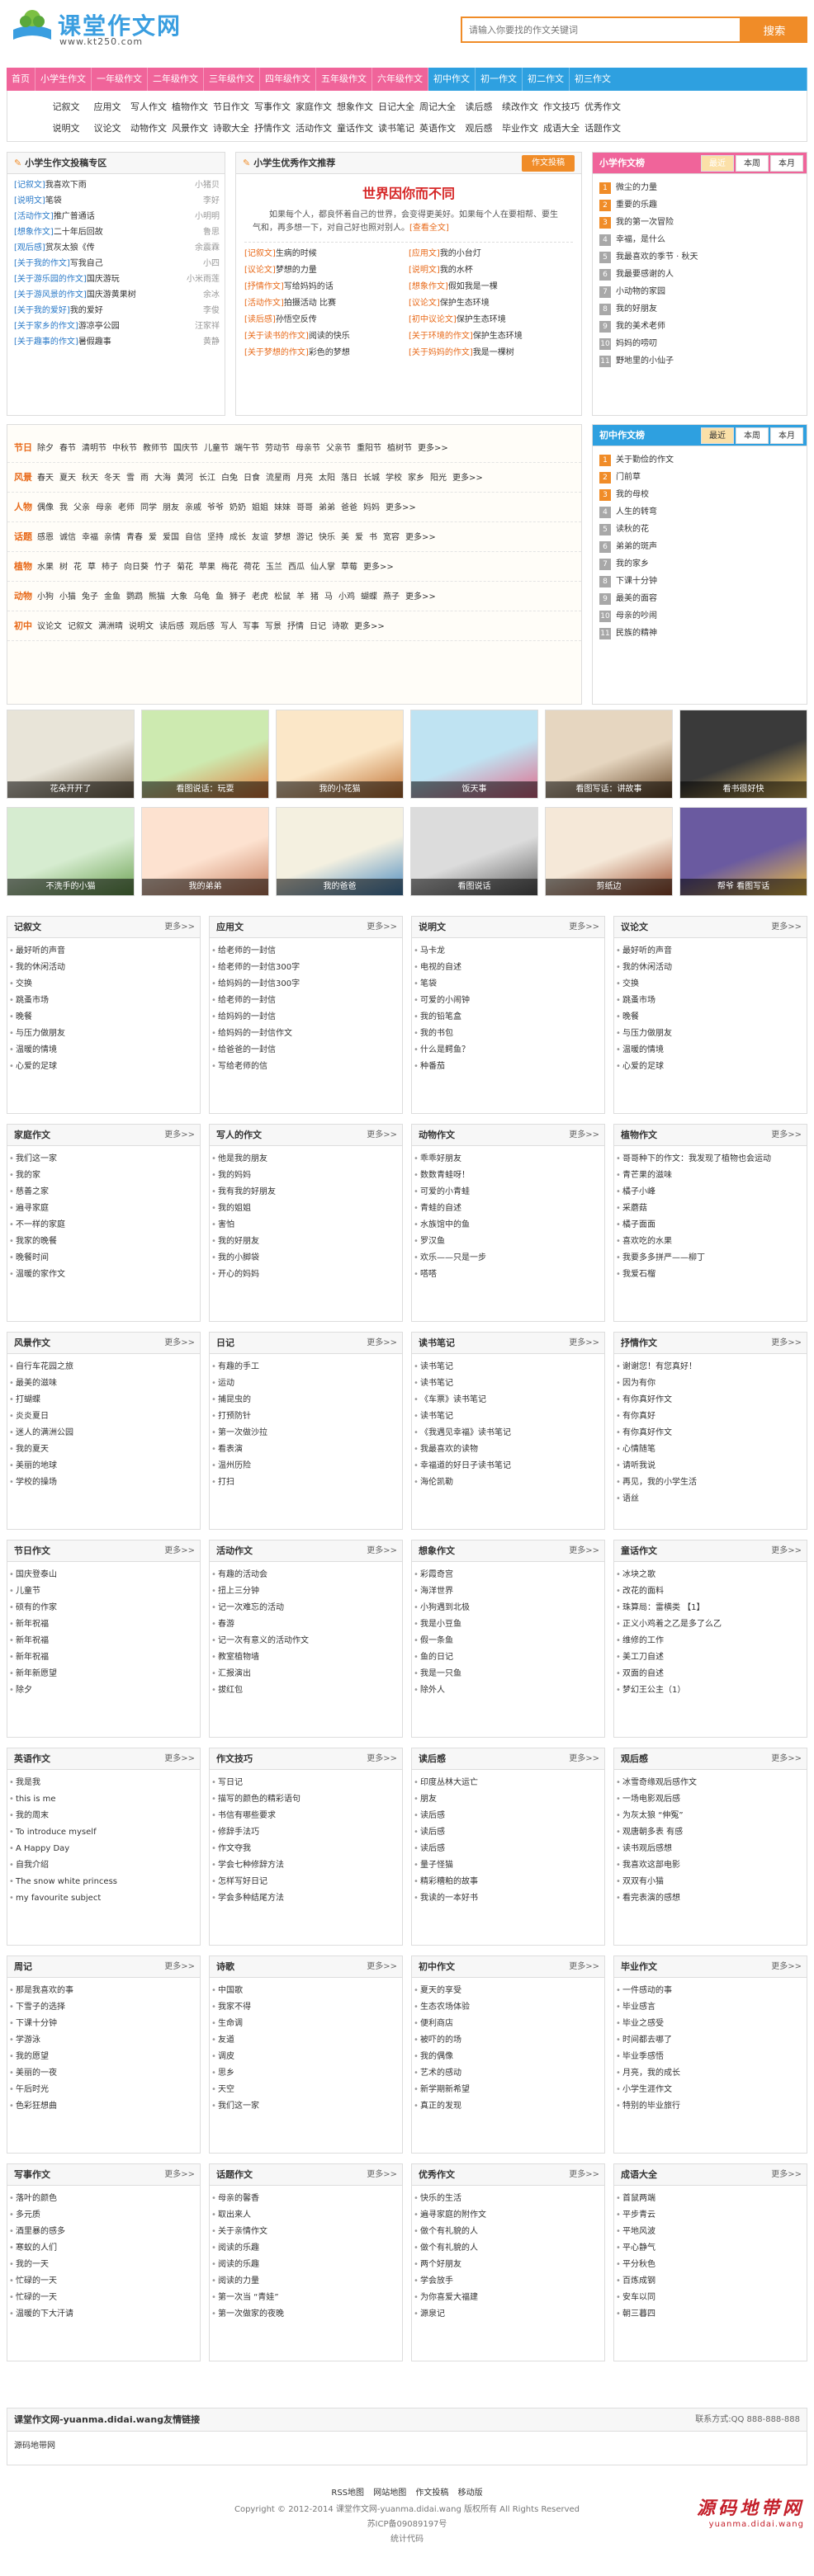 The height and width of the screenshot is (2576, 814). I want to click on category-list-item: 一件感动的事, so click(711, 1991).